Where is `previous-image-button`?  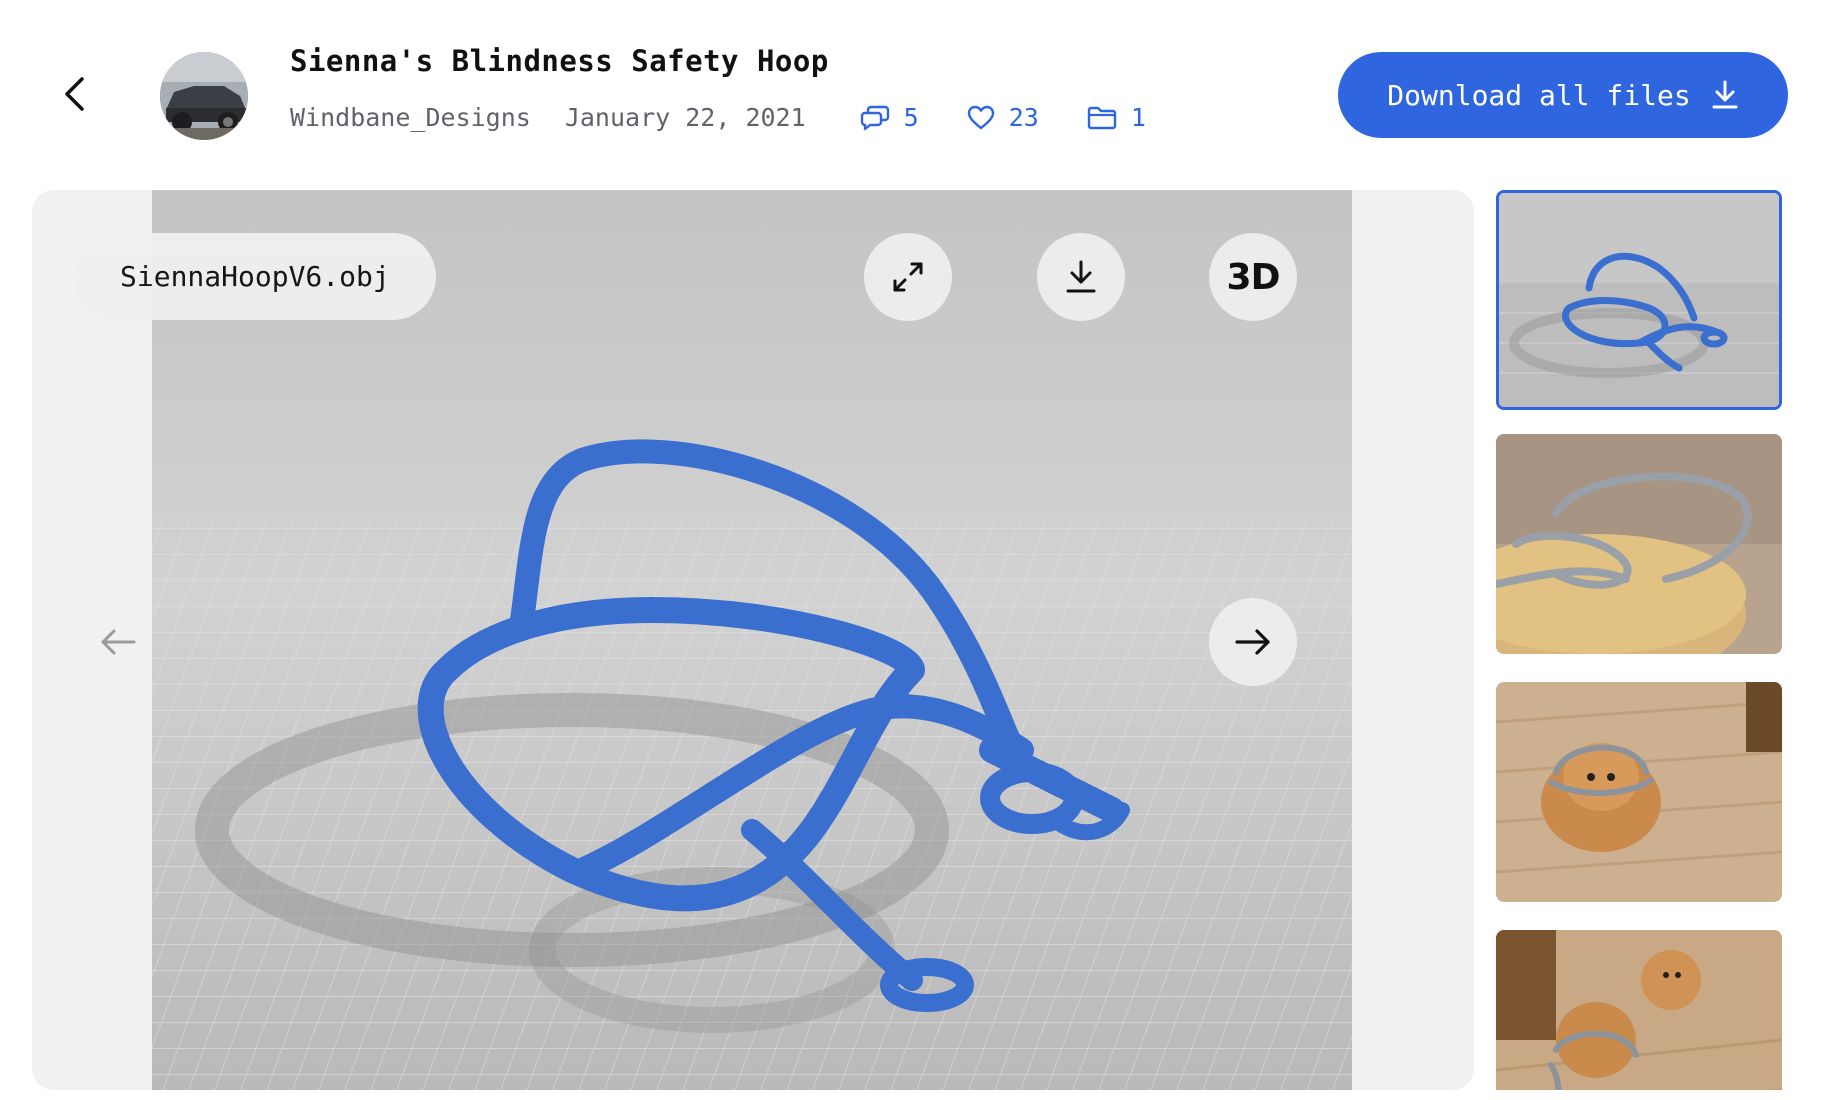 previous-image-button is located at coordinates (118, 642).